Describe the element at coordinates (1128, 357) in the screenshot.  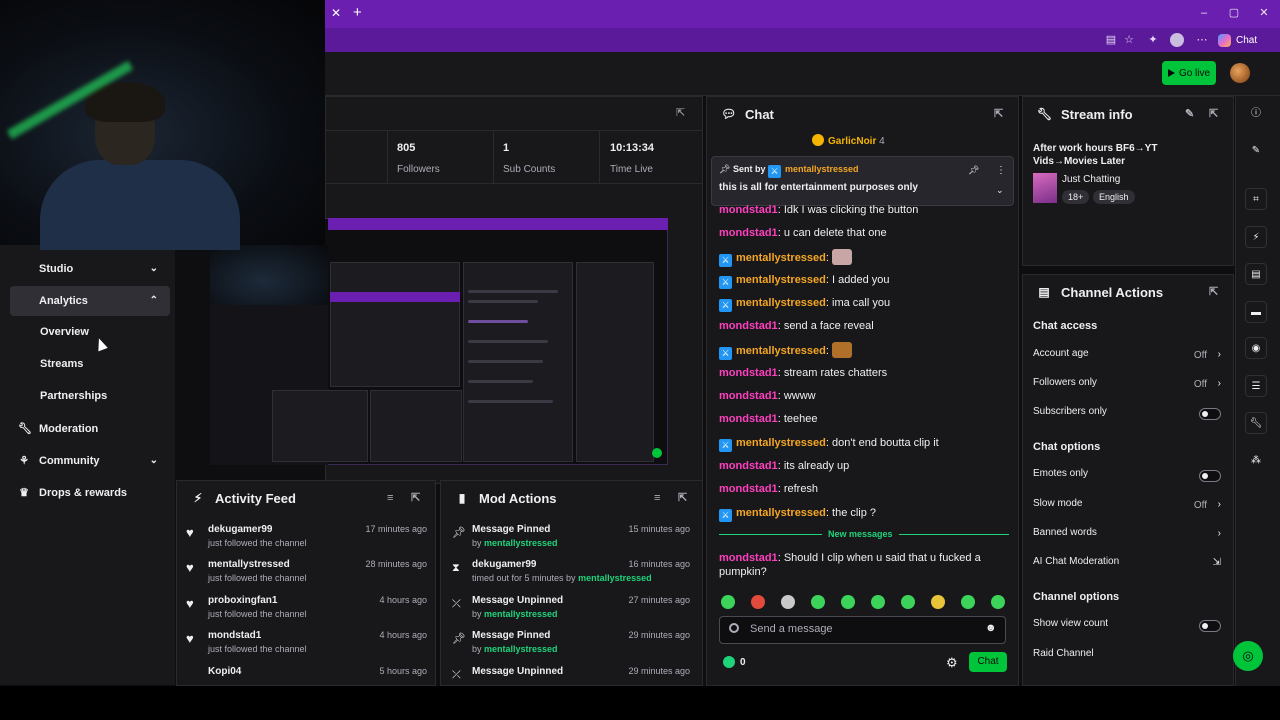
I see `account-age-row: Account age Off ›` at that location.